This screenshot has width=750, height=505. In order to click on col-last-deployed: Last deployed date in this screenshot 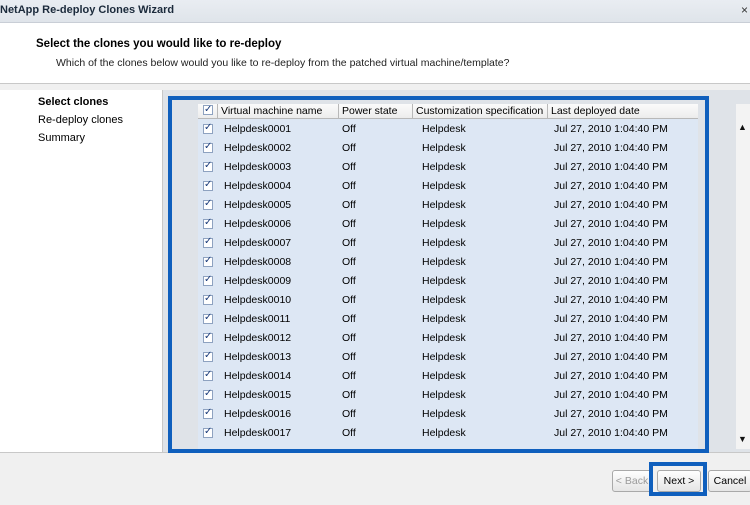, I will do `click(623, 111)`.